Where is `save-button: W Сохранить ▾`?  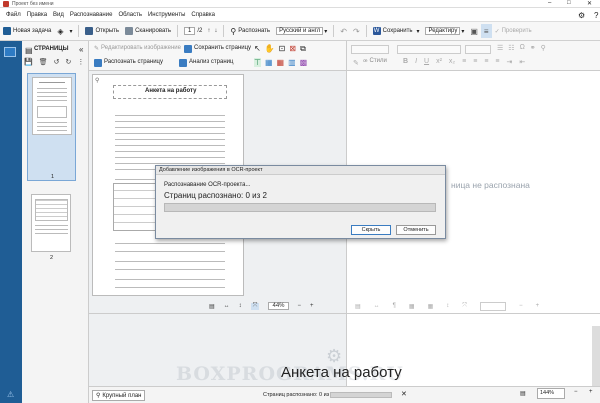 save-button: W Сохранить ▾ is located at coordinates (396, 31).